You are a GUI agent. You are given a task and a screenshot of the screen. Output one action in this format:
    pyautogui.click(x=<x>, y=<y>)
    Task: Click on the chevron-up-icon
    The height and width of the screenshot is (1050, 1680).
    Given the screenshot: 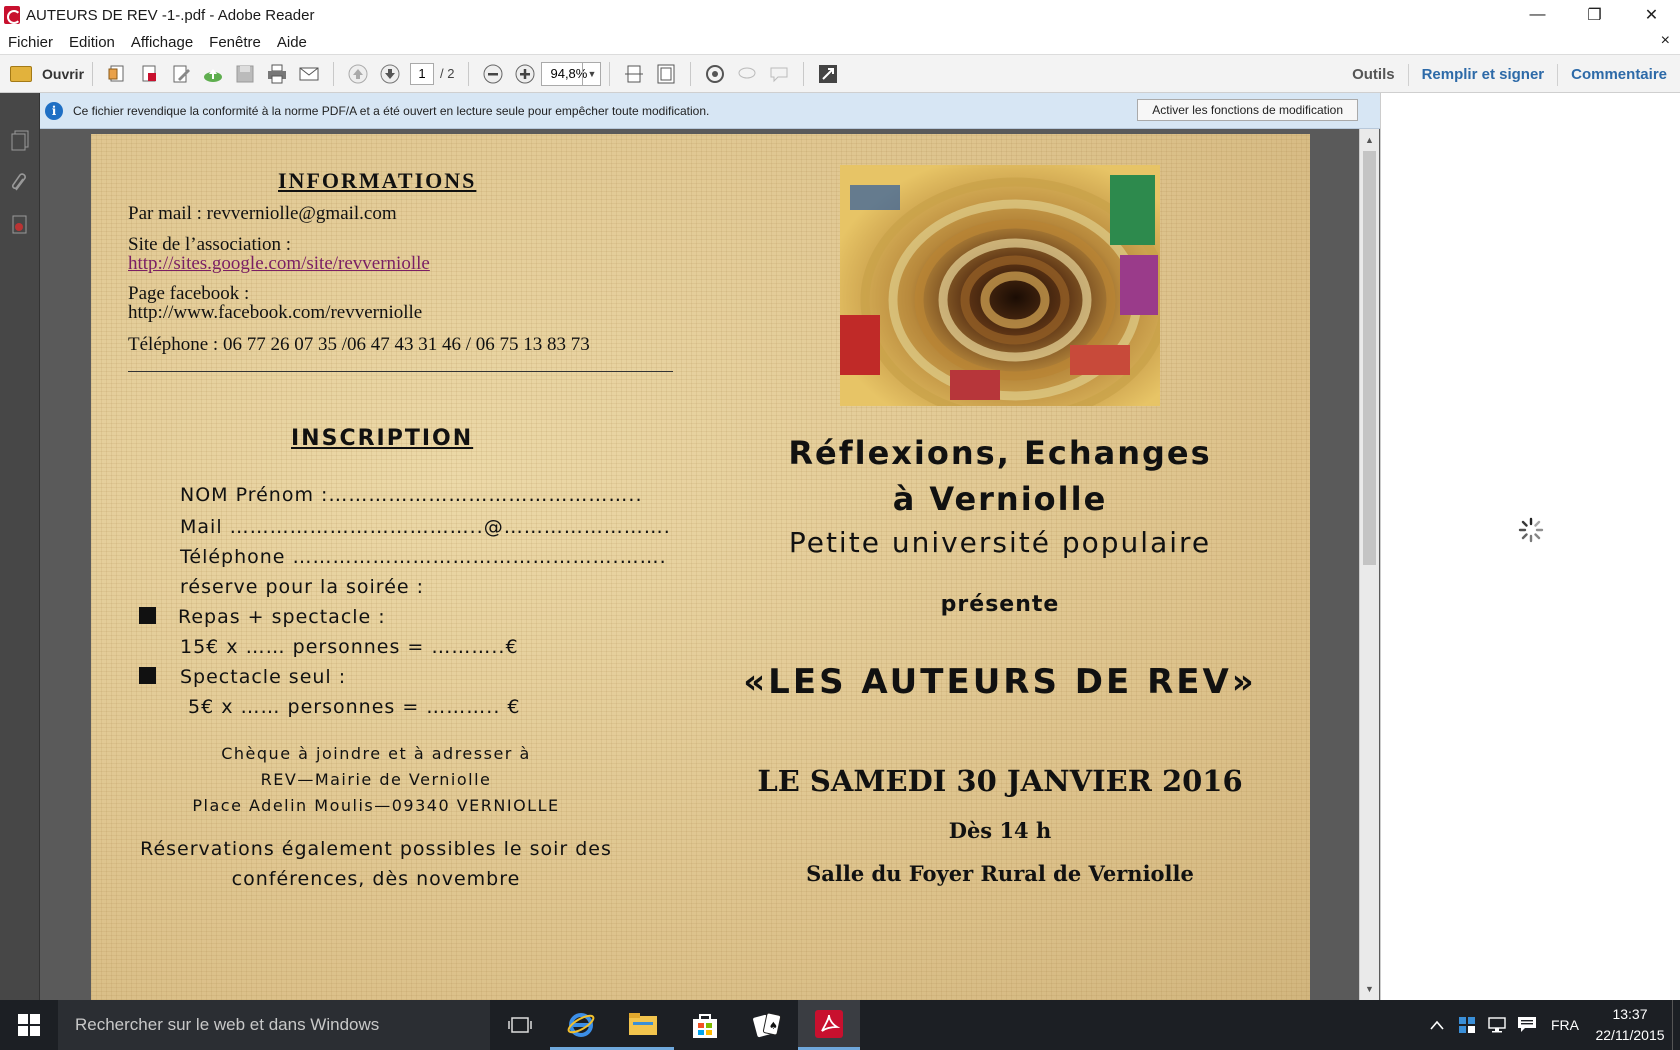 What is the action you would take?
    pyautogui.click(x=1437, y=1025)
    